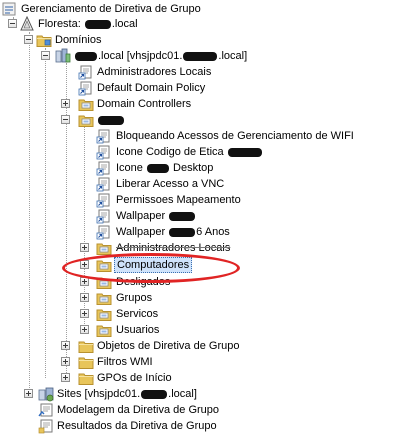  What do you see at coordinates (153, 265) in the screenshot?
I see `ou-label-selected: Computadores` at bounding box center [153, 265].